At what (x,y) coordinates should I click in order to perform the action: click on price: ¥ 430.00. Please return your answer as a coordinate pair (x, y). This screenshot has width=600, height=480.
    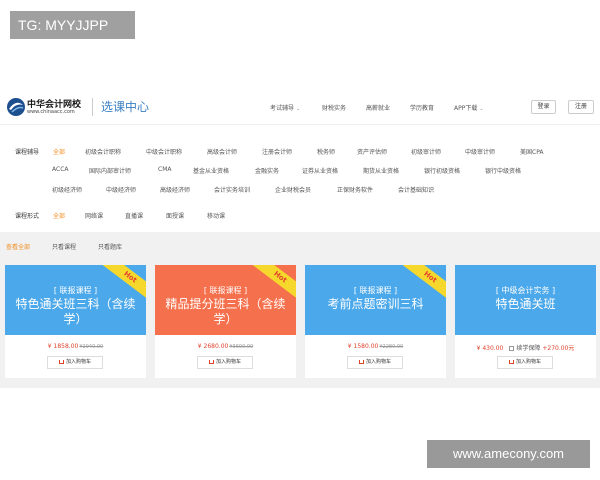
    Looking at the image, I should click on (490, 348).